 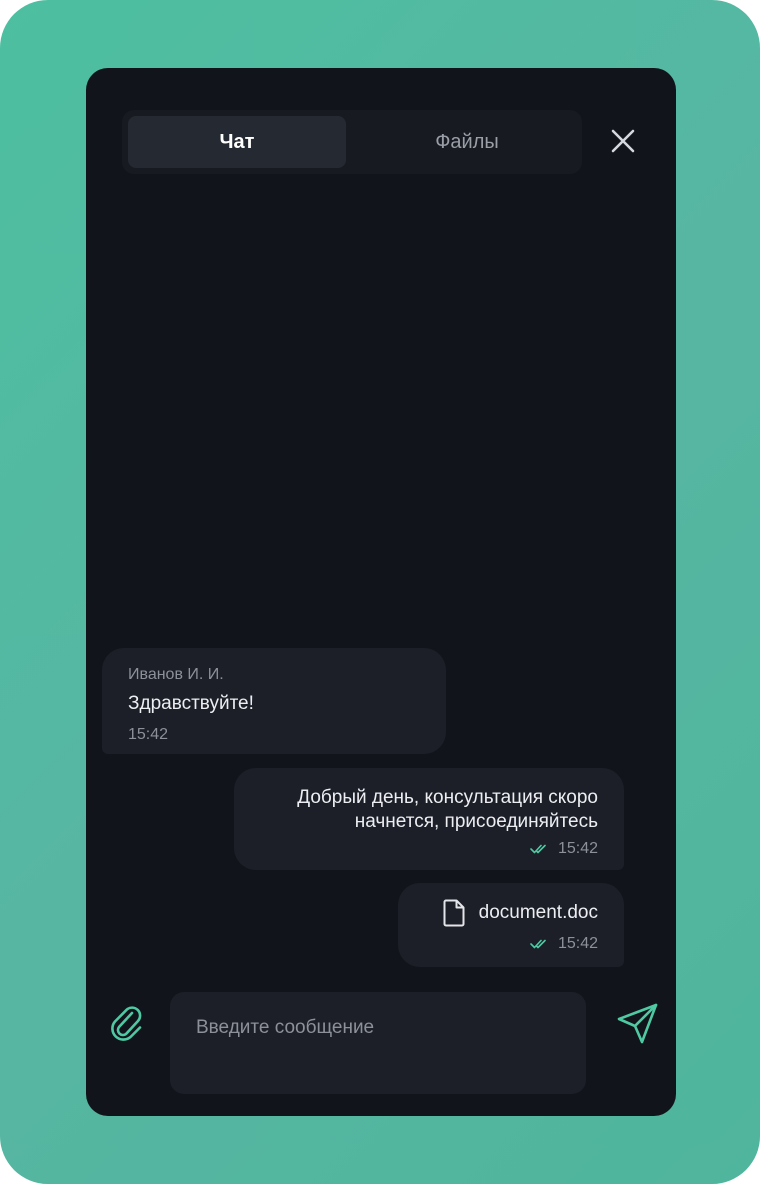 What do you see at coordinates (467, 142) in the screenshot?
I see `tab-files: Файлы` at bounding box center [467, 142].